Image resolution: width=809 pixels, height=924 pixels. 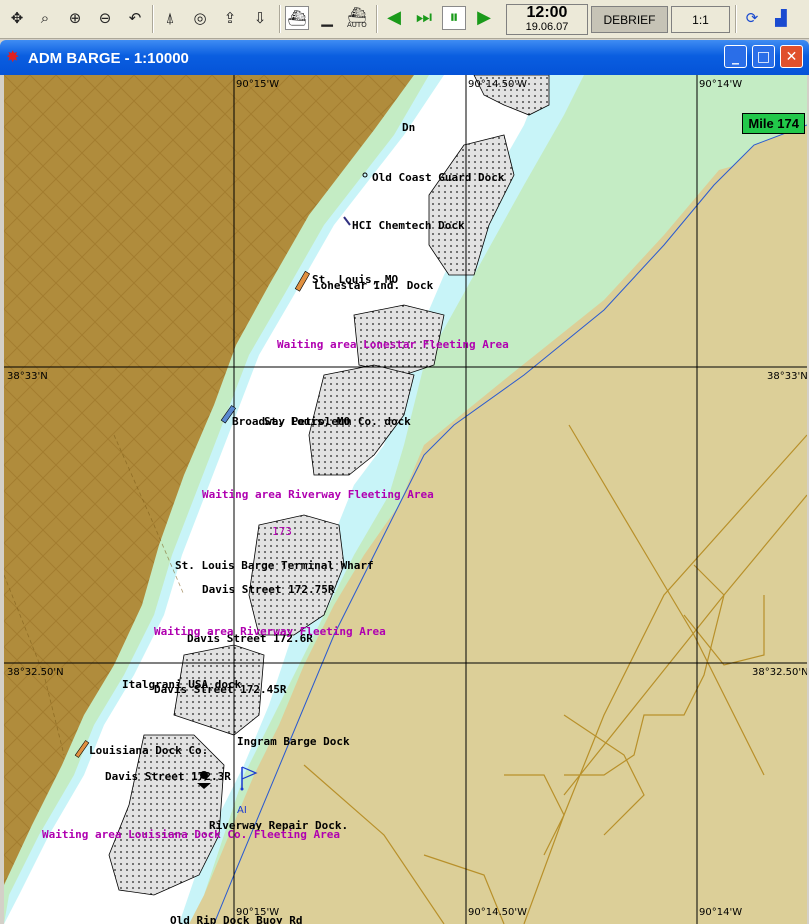 What do you see at coordinates (270, 631) in the screenshot?
I see `waiting-riverway-2: Waiting area Riverway Fleeting Area` at bounding box center [270, 631].